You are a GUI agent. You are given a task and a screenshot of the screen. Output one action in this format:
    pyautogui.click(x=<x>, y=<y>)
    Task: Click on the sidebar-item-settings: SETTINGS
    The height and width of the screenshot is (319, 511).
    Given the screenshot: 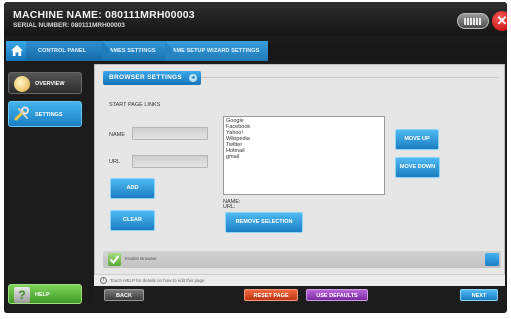 What is the action you would take?
    pyautogui.click(x=45, y=114)
    